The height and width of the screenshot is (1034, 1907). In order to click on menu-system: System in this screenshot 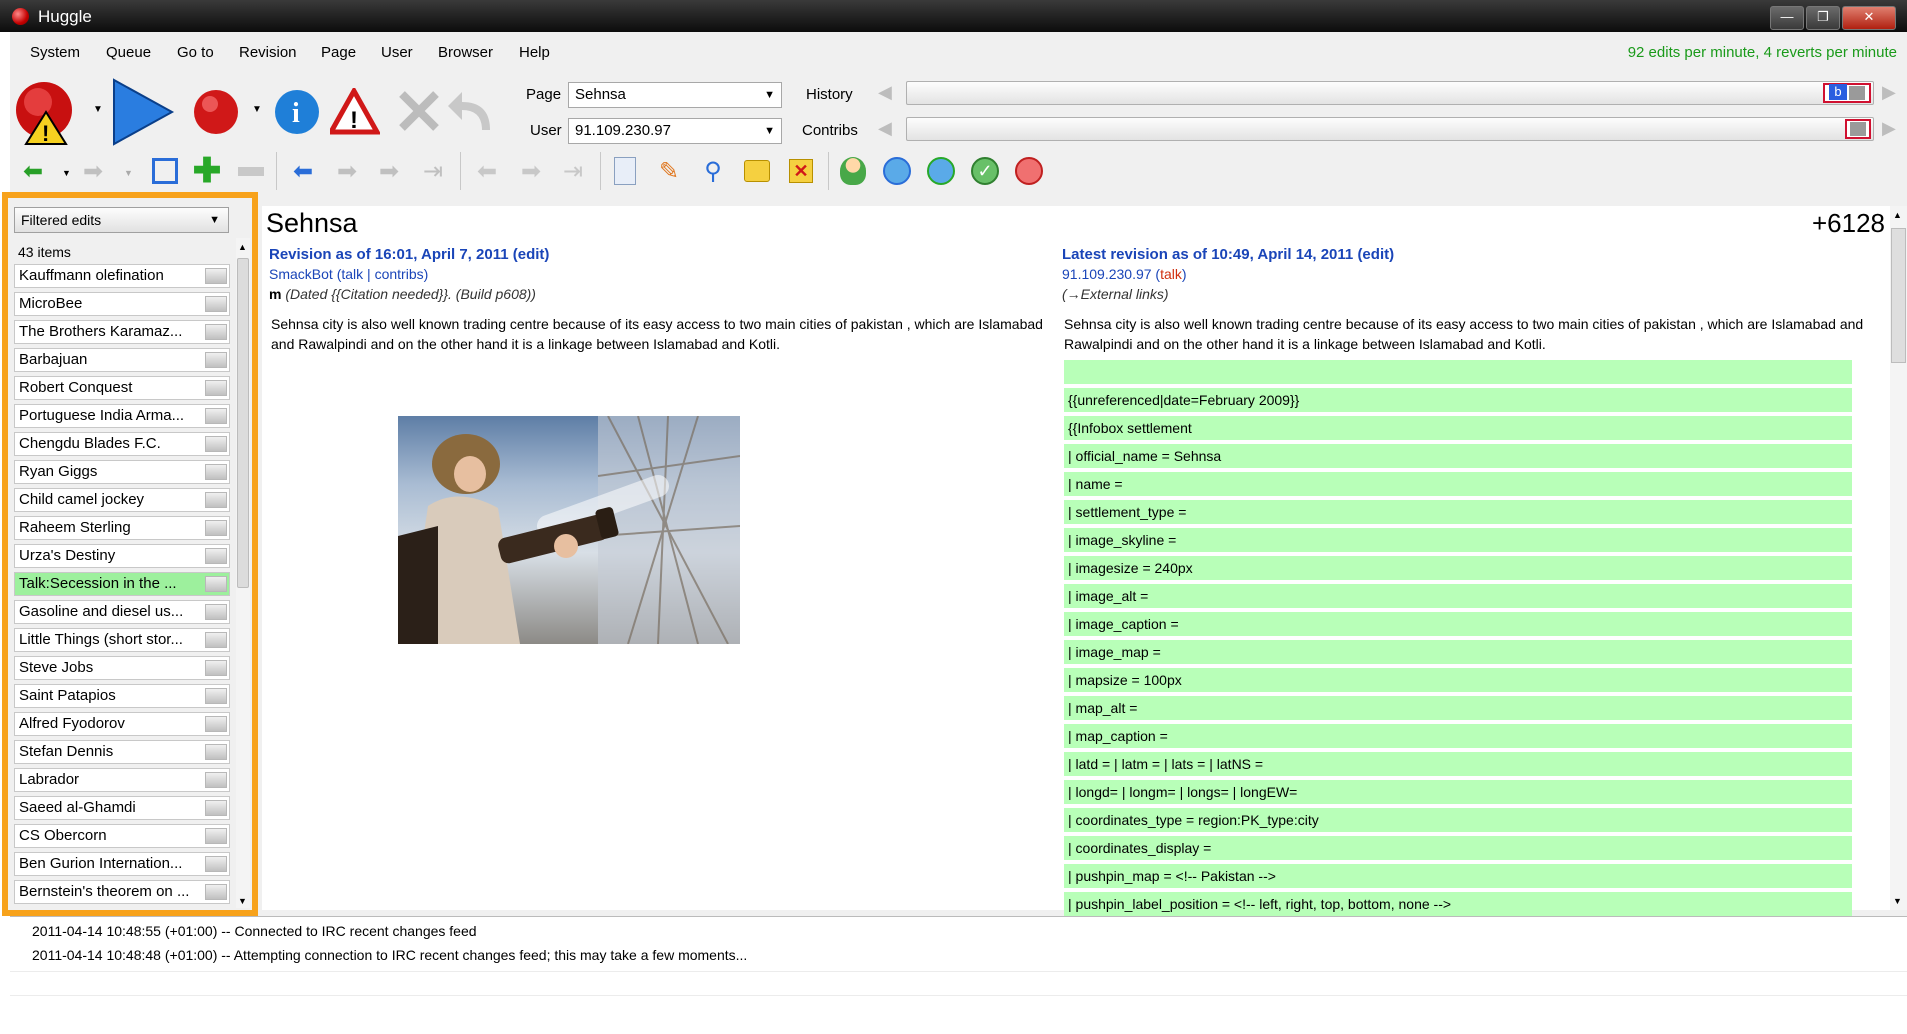, I will do `click(55, 52)`.